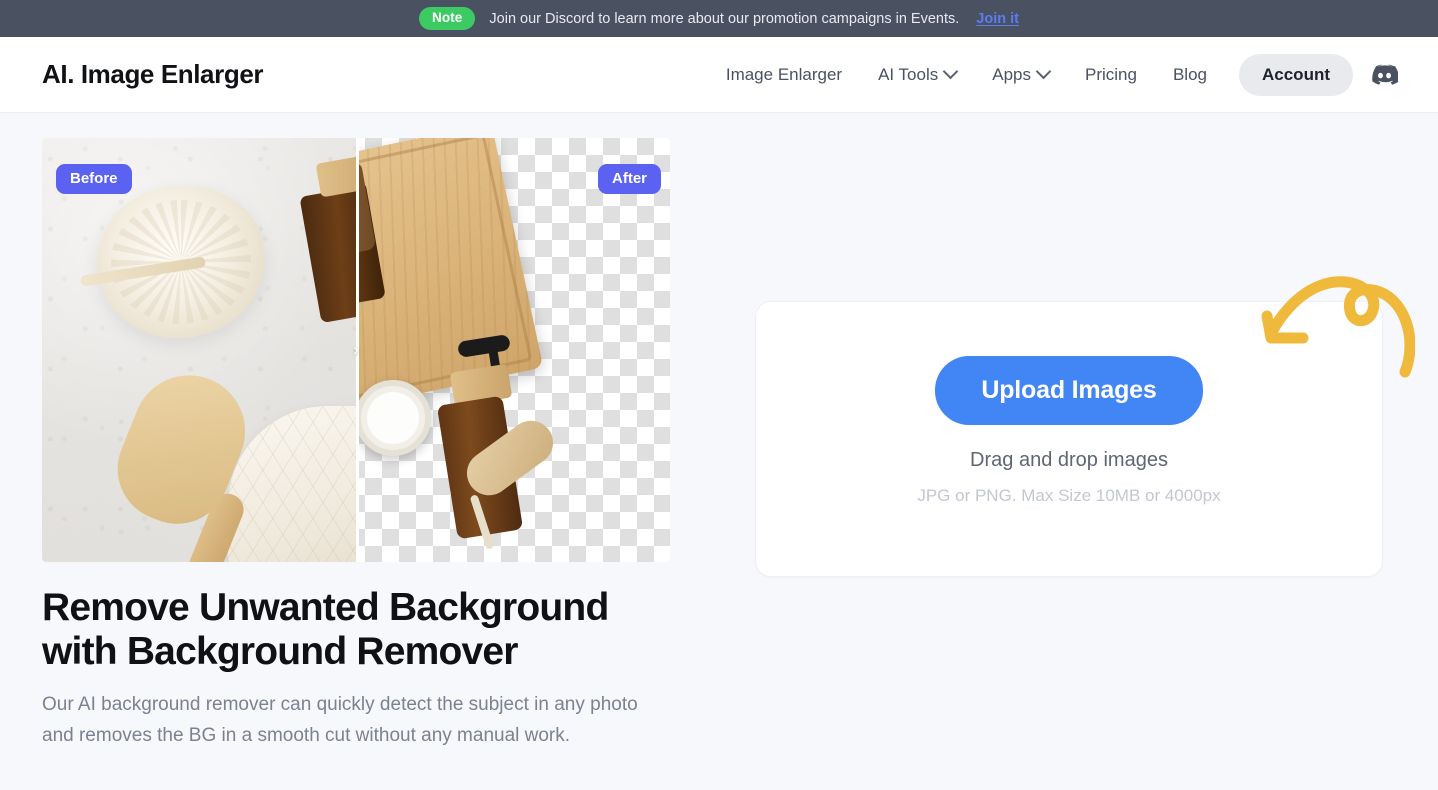 The width and height of the screenshot is (1438, 790). What do you see at coordinates (199, 350) in the screenshot?
I see `before-image-photo` at bounding box center [199, 350].